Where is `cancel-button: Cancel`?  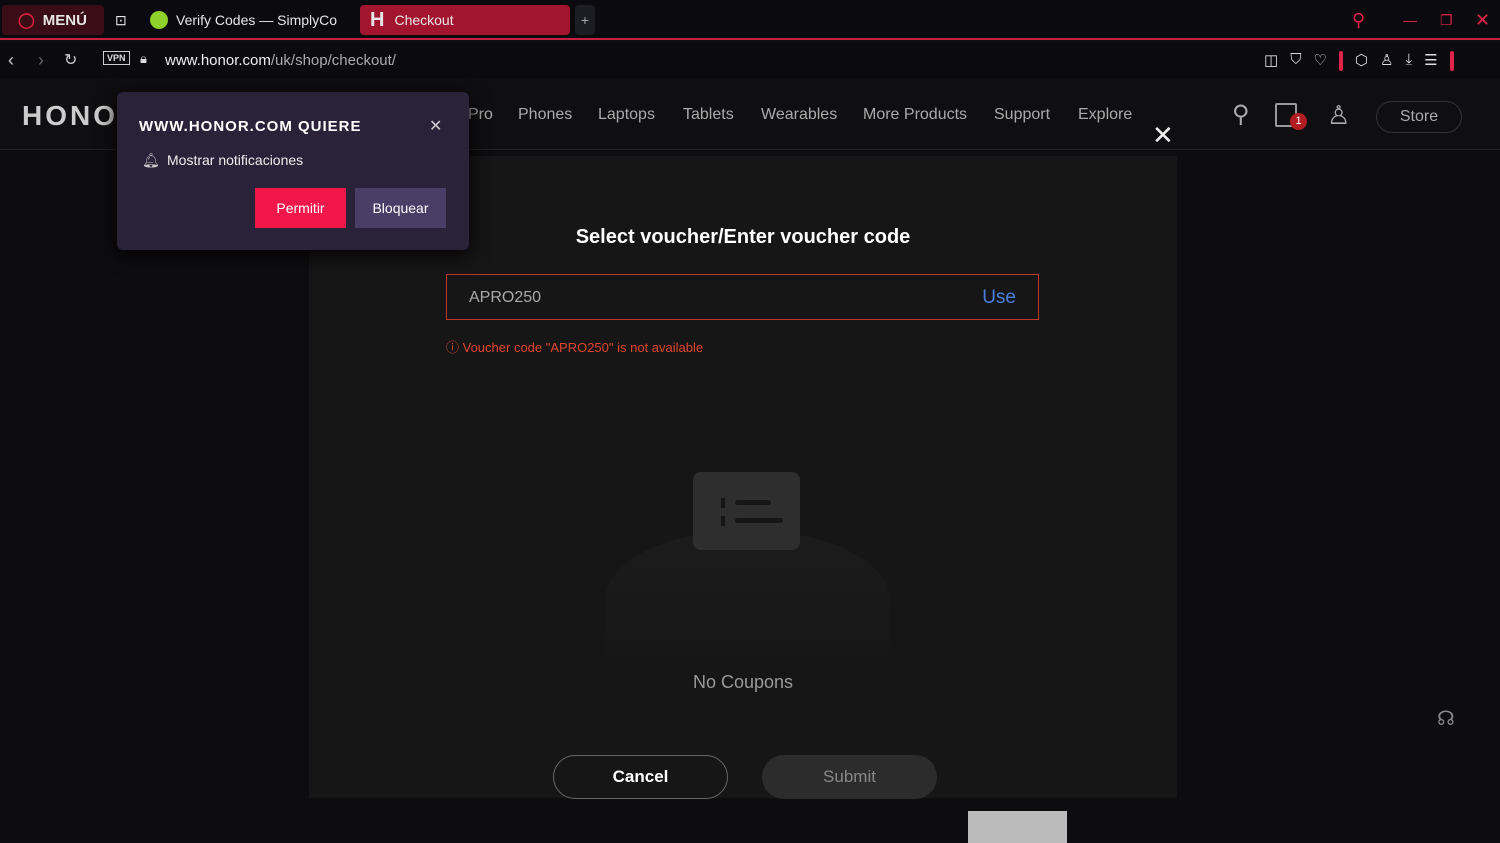
cancel-button: Cancel is located at coordinates (640, 777).